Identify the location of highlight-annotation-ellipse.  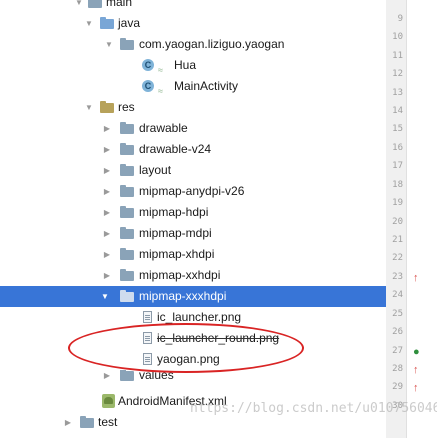
(186, 348).